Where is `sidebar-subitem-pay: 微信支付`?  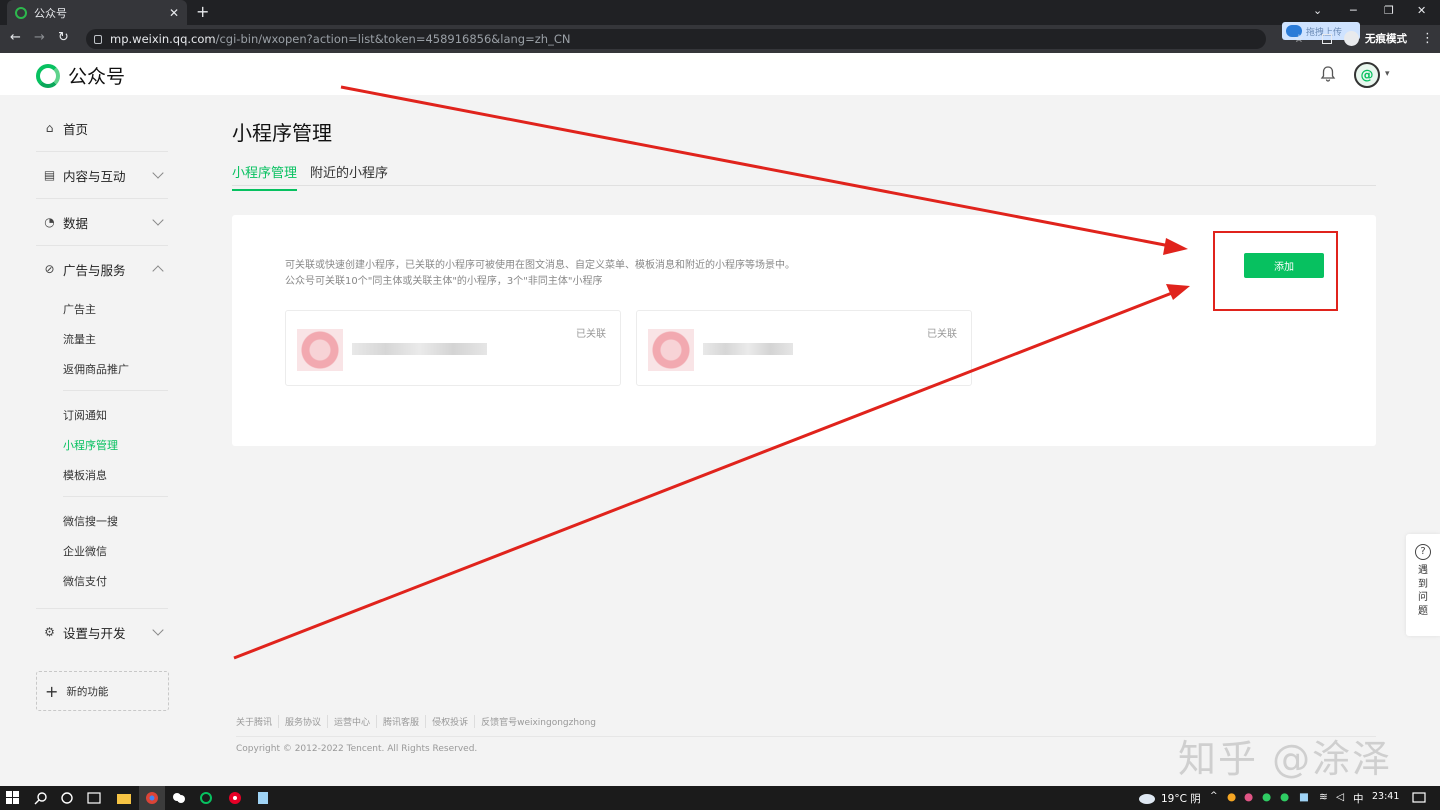 sidebar-subitem-pay: 微信支付 is located at coordinates (85, 581).